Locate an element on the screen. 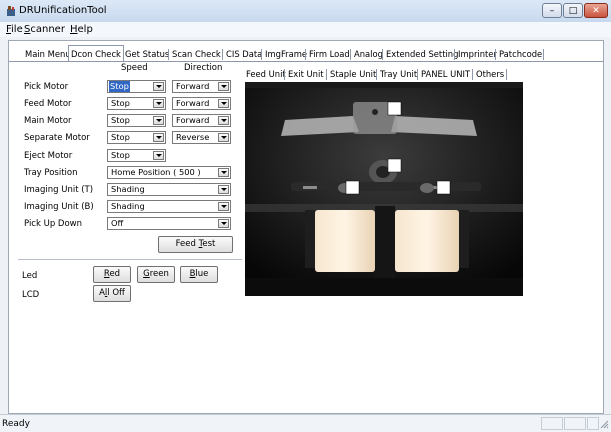 The image size is (611, 432). subtab-staple-unit: Staple Unit is located at coordinates (353, 74).